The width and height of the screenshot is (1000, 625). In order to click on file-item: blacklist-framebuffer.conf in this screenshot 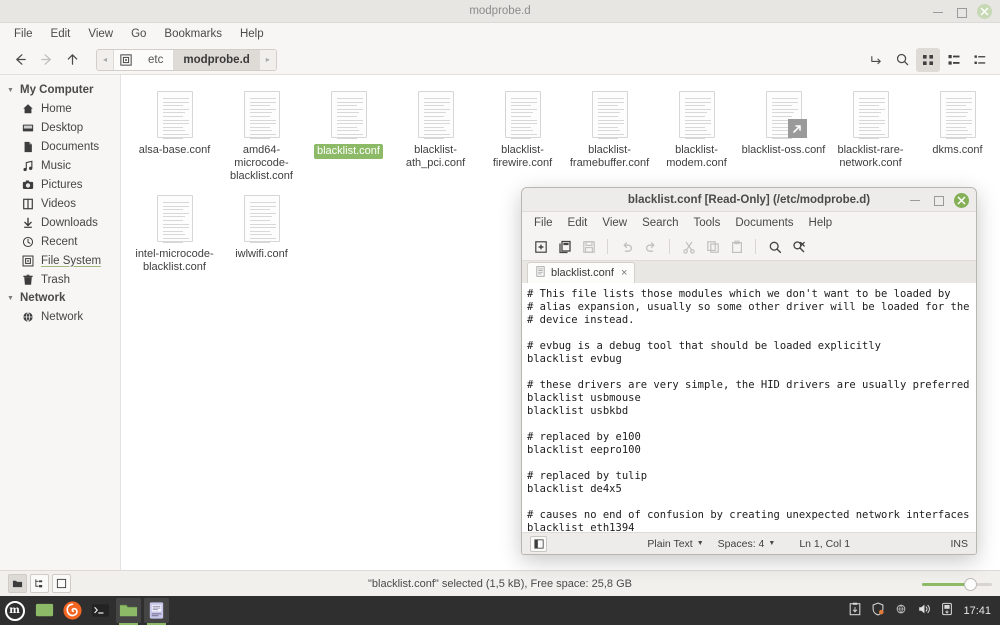, I will do `click(609, 134)`.